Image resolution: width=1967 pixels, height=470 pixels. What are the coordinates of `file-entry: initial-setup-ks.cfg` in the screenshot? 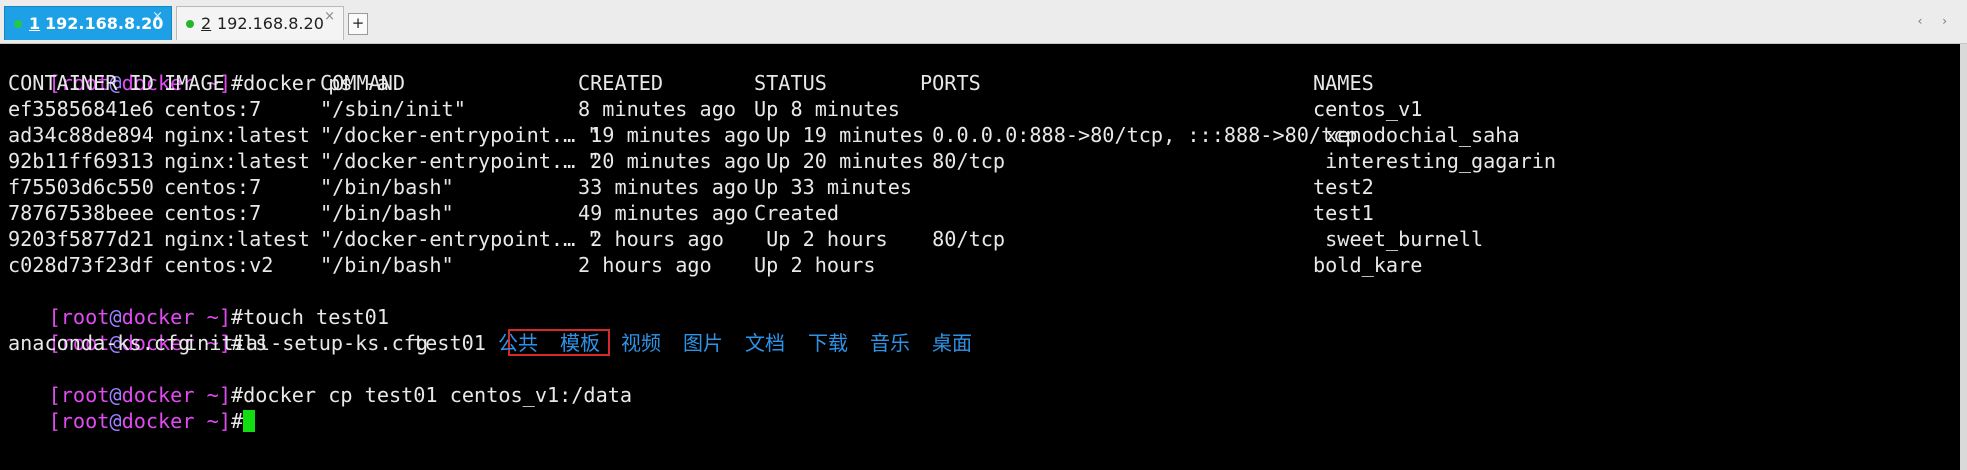 It's located at (307, 343).